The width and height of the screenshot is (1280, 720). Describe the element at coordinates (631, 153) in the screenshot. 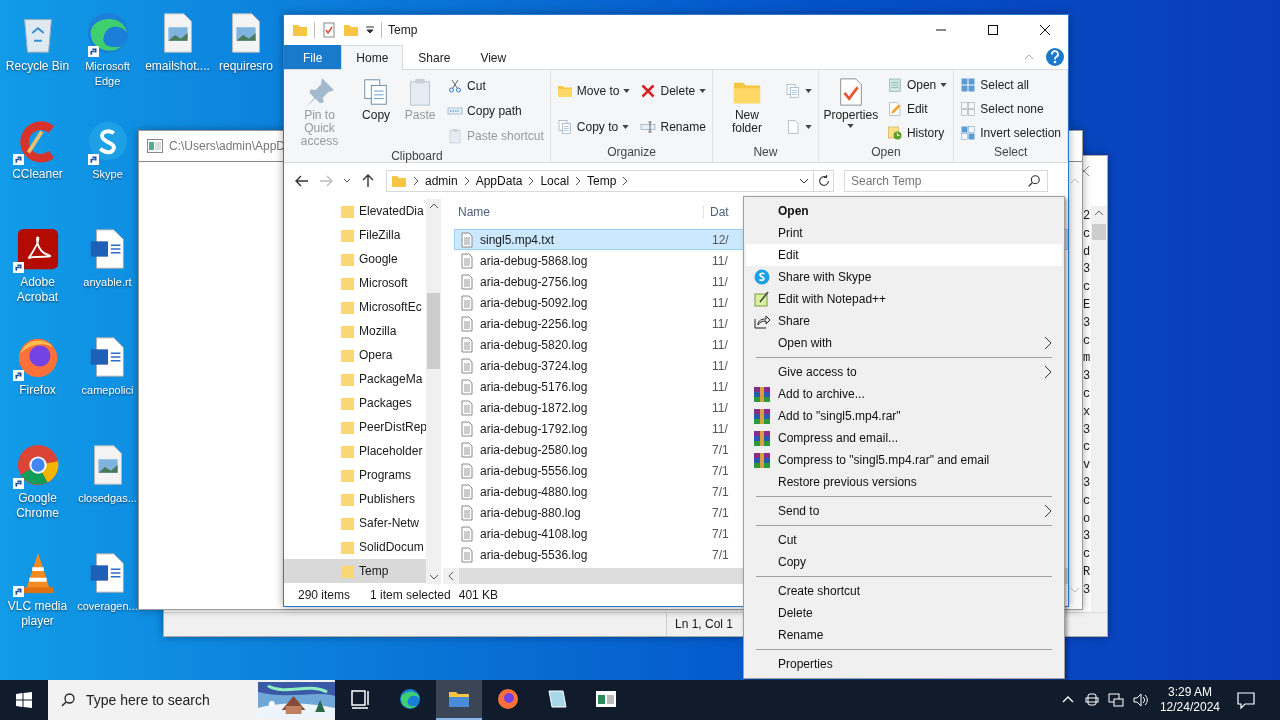

I see `group-label: Organize` at that location.